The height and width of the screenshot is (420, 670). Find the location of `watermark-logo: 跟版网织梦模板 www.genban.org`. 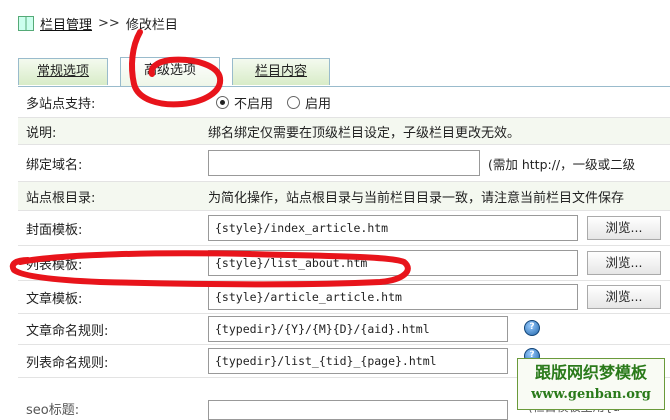

watermark-logo: 跟版网织梦模板 www.genban.org is located at coordinates (591, 384).